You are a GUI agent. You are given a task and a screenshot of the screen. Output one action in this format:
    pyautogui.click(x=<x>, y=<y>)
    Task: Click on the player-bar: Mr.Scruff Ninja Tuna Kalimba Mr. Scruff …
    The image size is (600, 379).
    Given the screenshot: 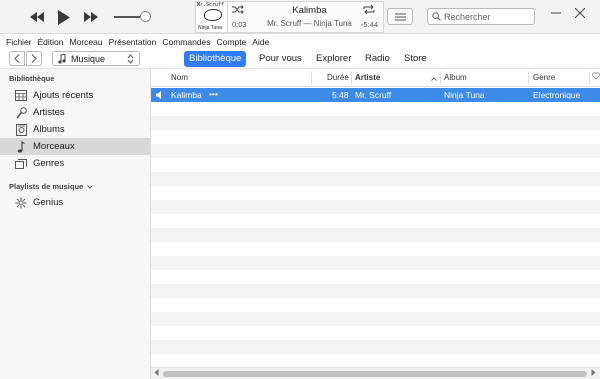 What is the action you would take?
    pyautogui.click(x=300, y=17)
    